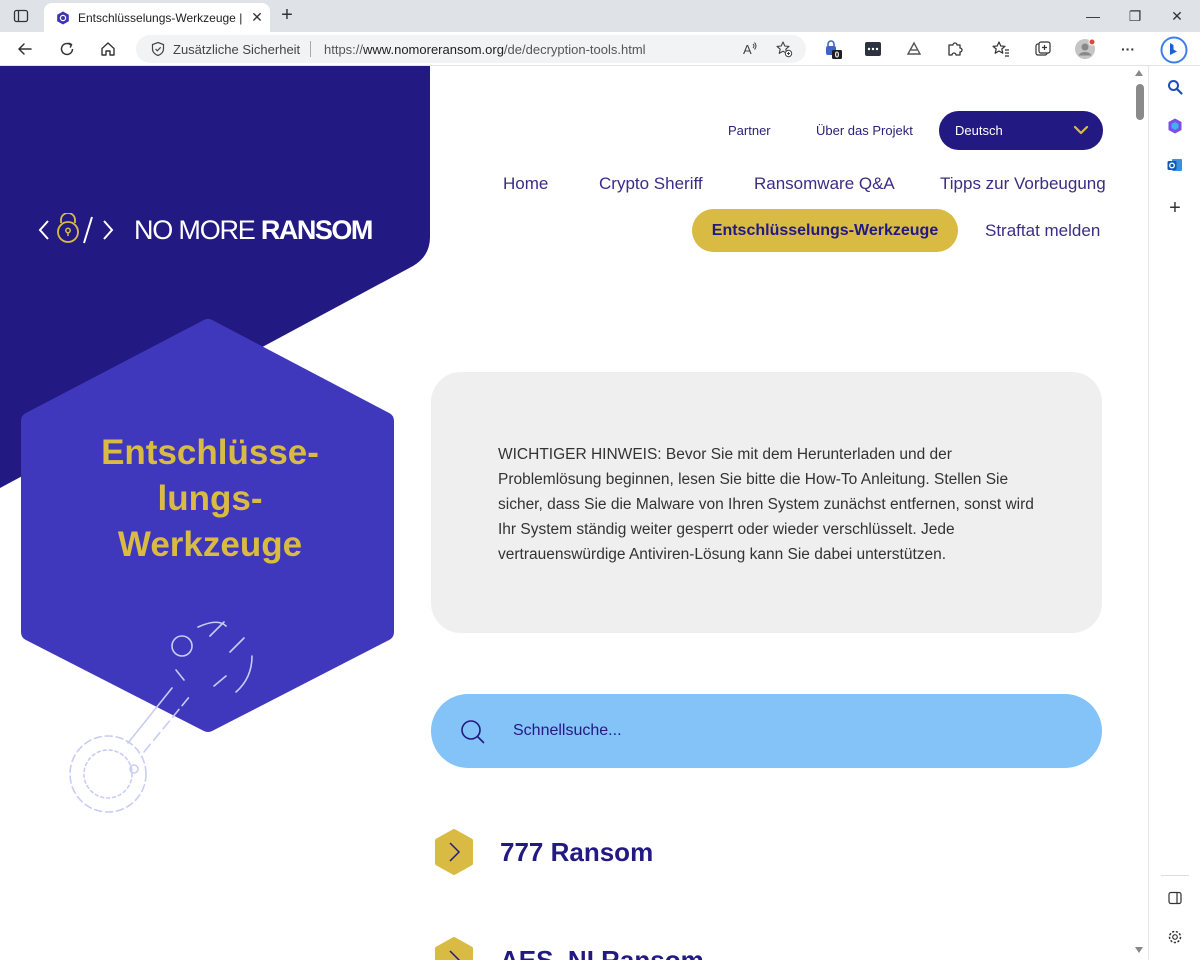  What do you see at coordinates (257, 17) in the screenshot?
I see `tab-close-button: ✕` at bounding box center [257, 17].